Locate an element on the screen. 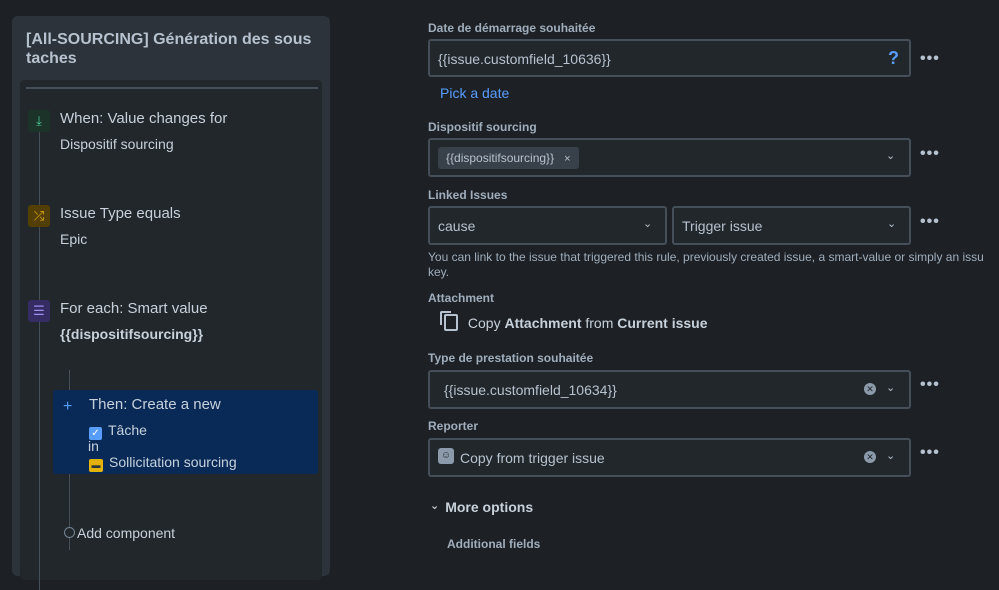  condition-subtitle: Epic is located at coordinates (73, 239).